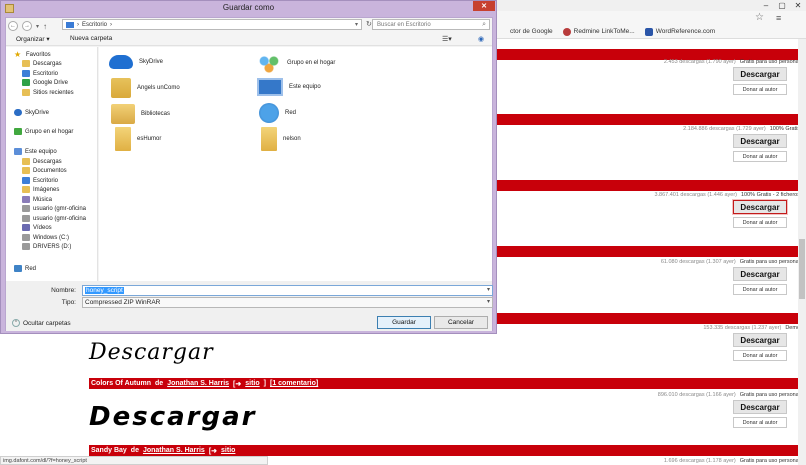  What do you see at coordinates (94, 25) in the screenshot?
I see `path-segment: Escritorio` at bounding box center [94, 25].